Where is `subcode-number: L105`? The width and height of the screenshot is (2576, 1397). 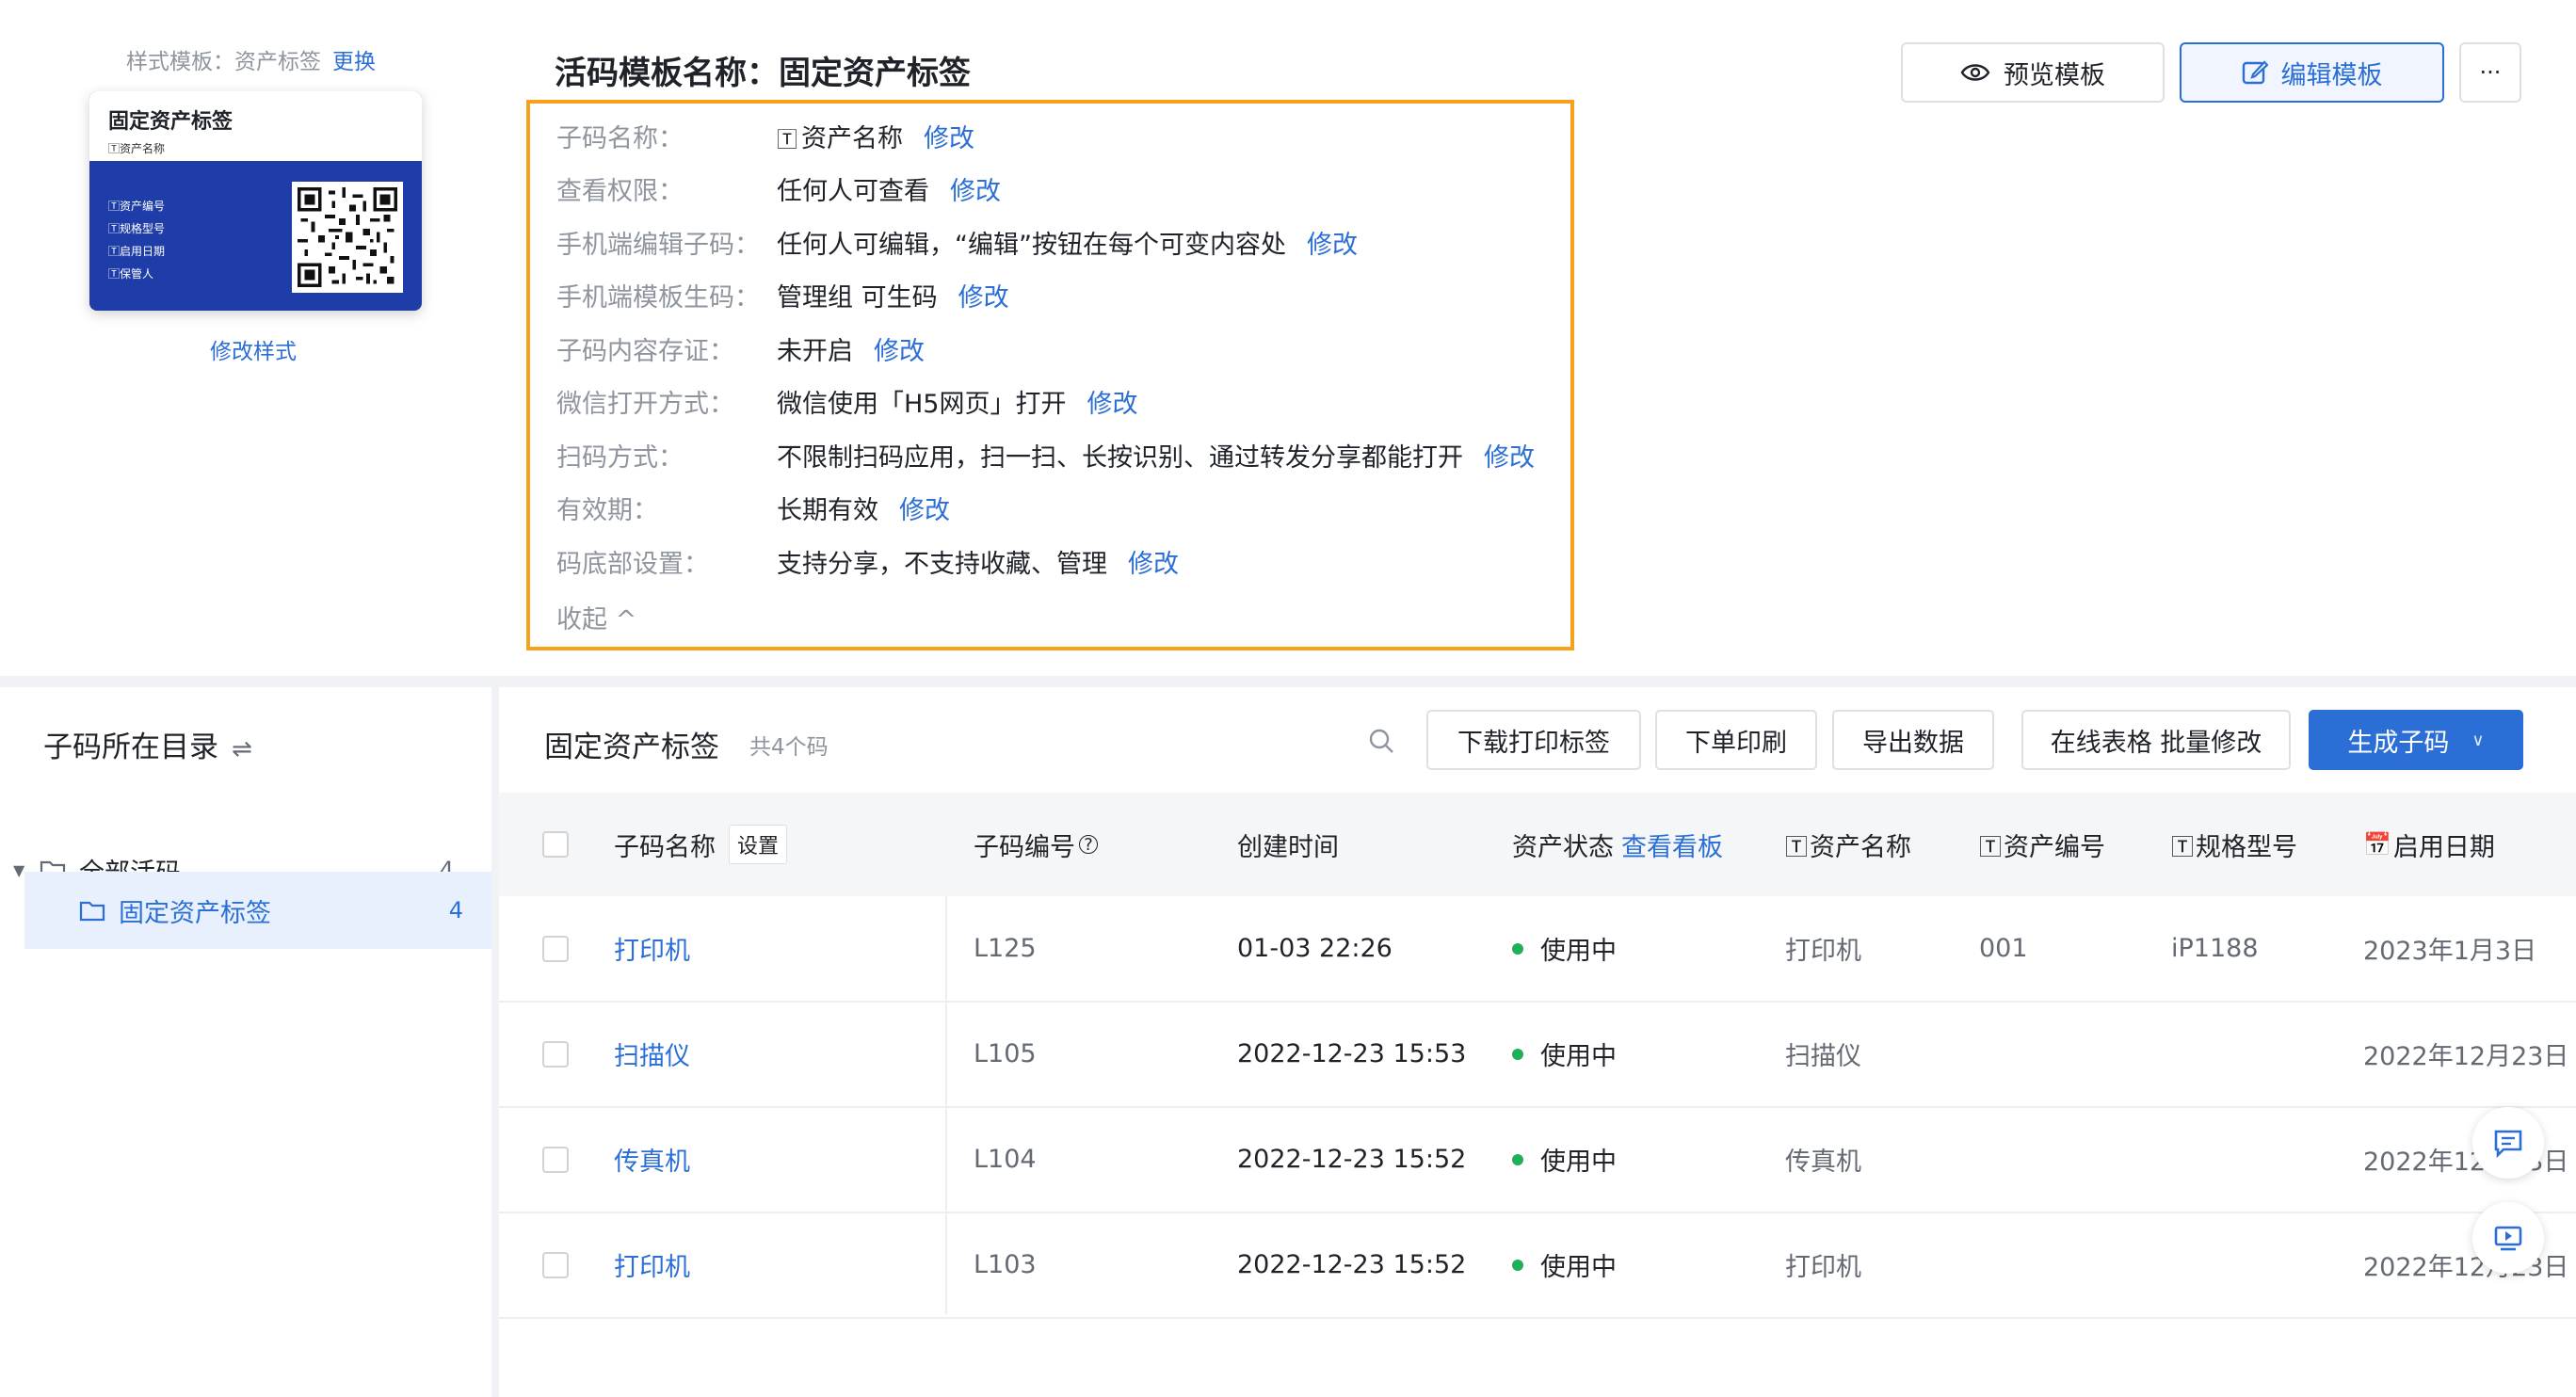 subcode-number: L105 is located at coordinates (1005, 1053).